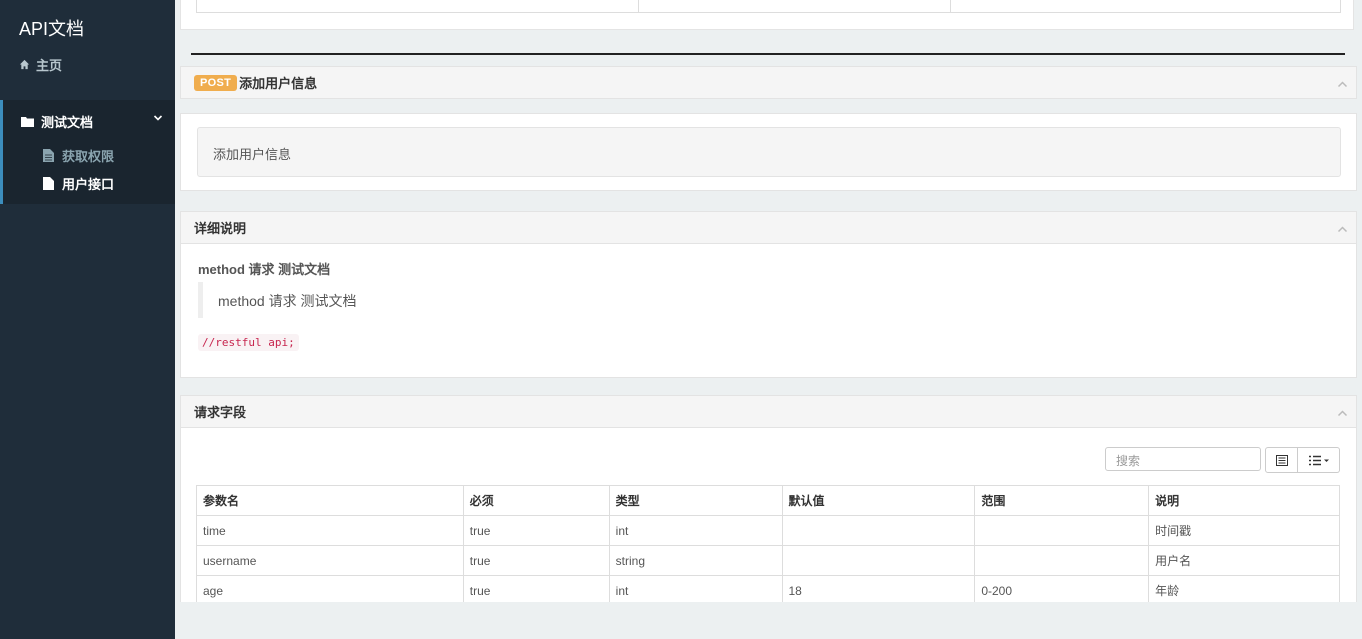 The image size is (1362, 639). I want to click on endpoint-title: 添加用户信息, so click(278, 83).